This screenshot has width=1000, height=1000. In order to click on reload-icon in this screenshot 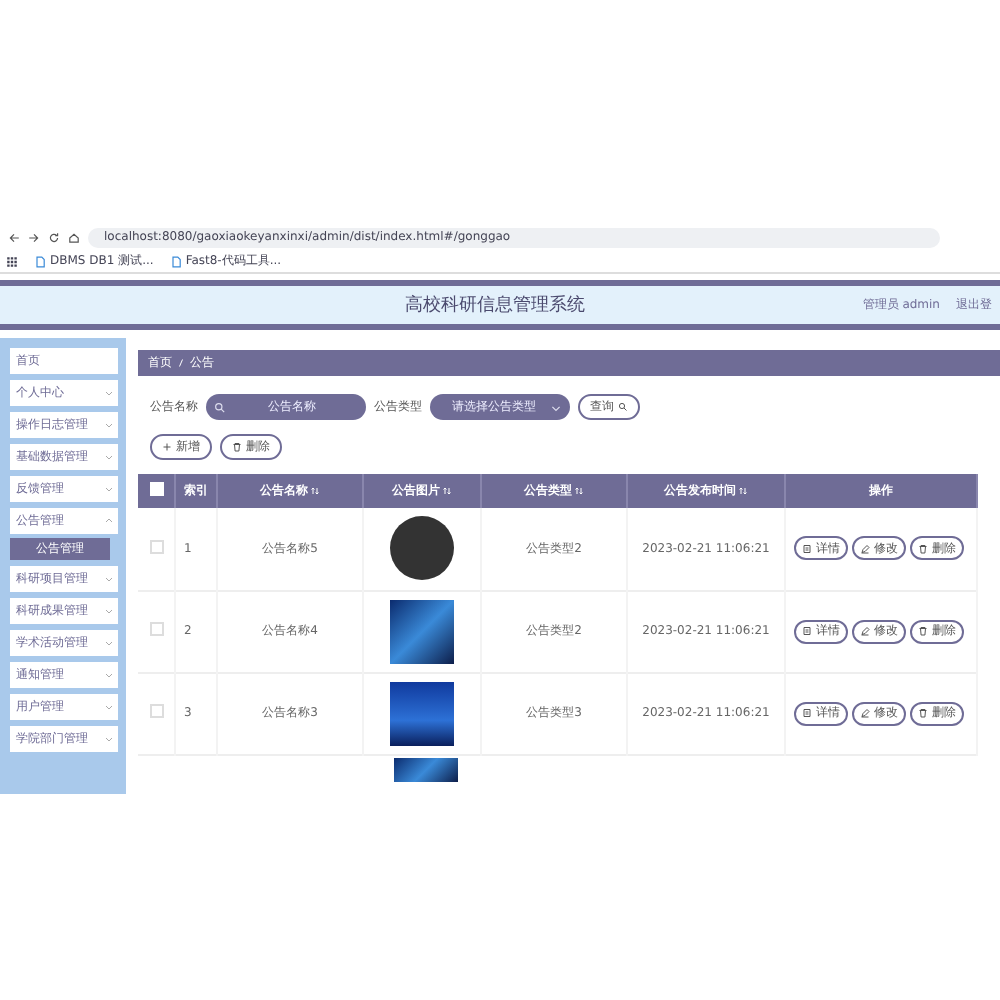, I will do `click(54, 237)`.